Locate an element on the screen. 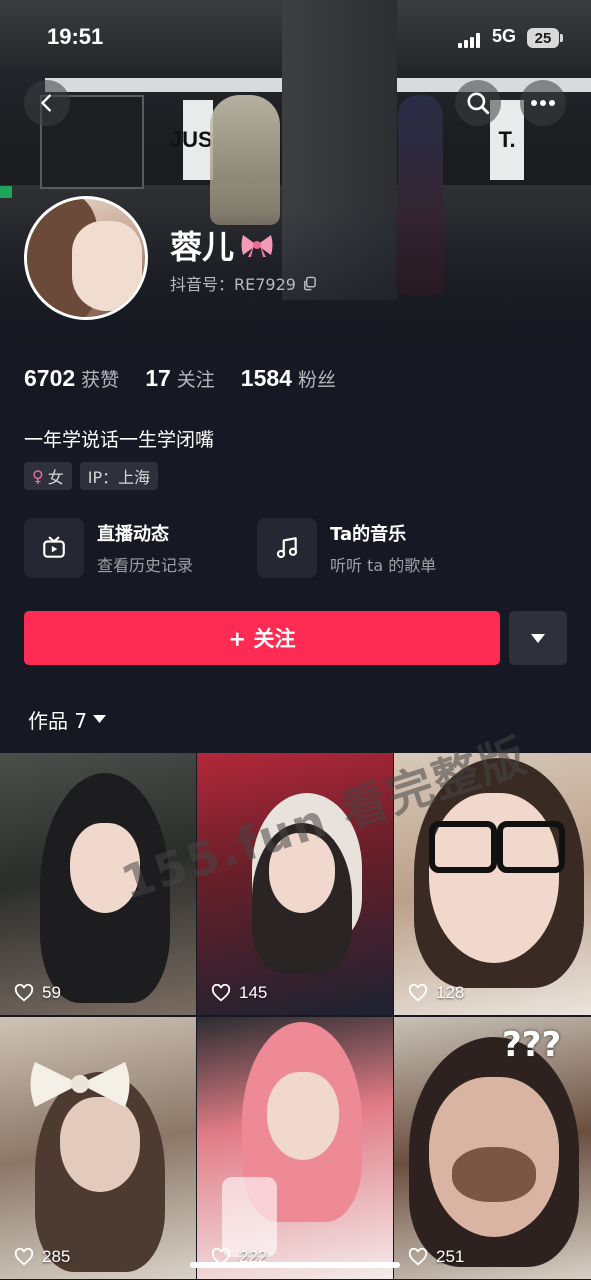 Image resolution: width=591 pixels, height=1280 pixels. live-entry-subtitle: 查看历史记录 is located at coordinates (145, 565).